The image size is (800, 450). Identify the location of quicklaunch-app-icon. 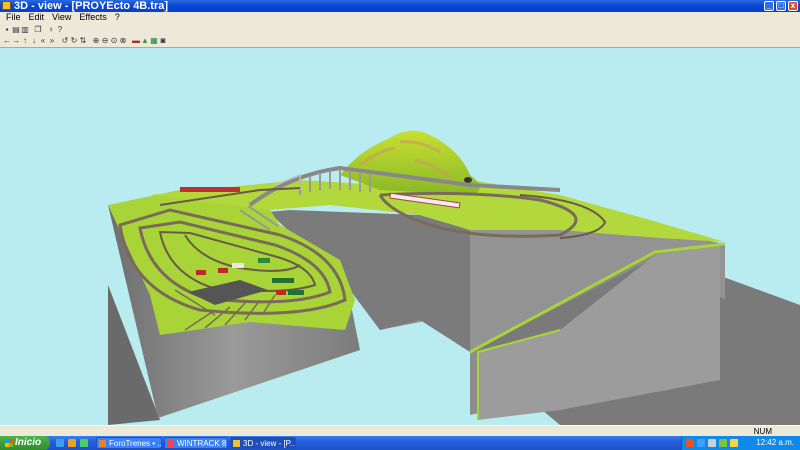
(72, 443).